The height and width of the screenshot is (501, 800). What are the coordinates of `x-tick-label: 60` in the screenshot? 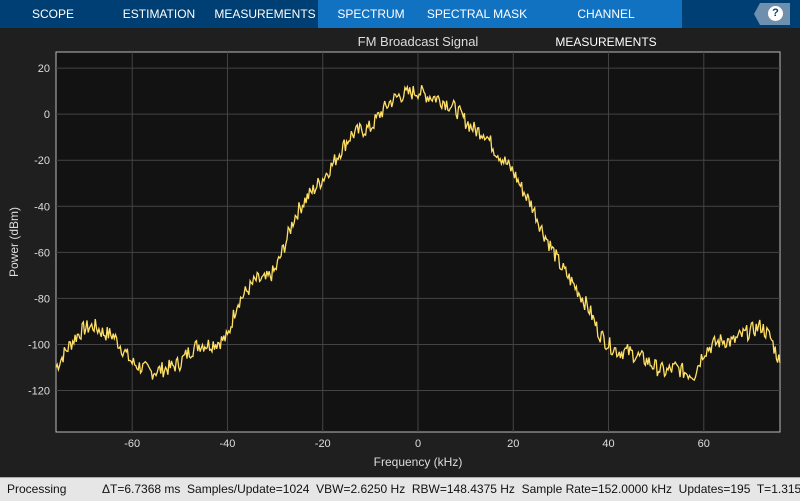 It's located at (704, 444).